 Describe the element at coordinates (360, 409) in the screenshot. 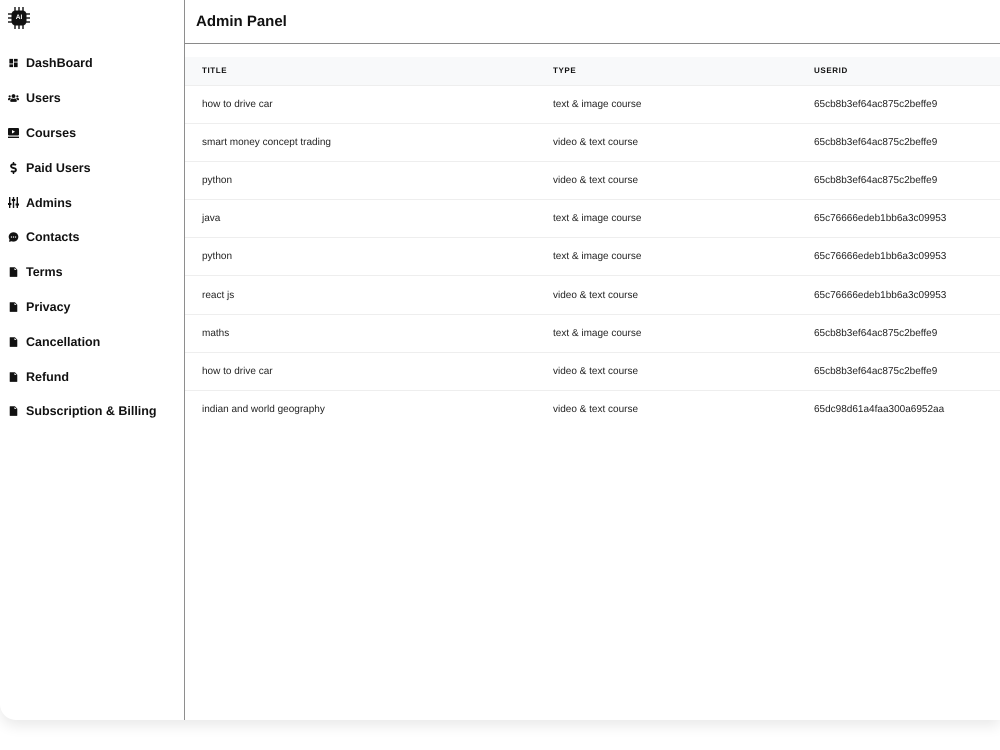

I see `table-cell: indian and world geography` at that location.